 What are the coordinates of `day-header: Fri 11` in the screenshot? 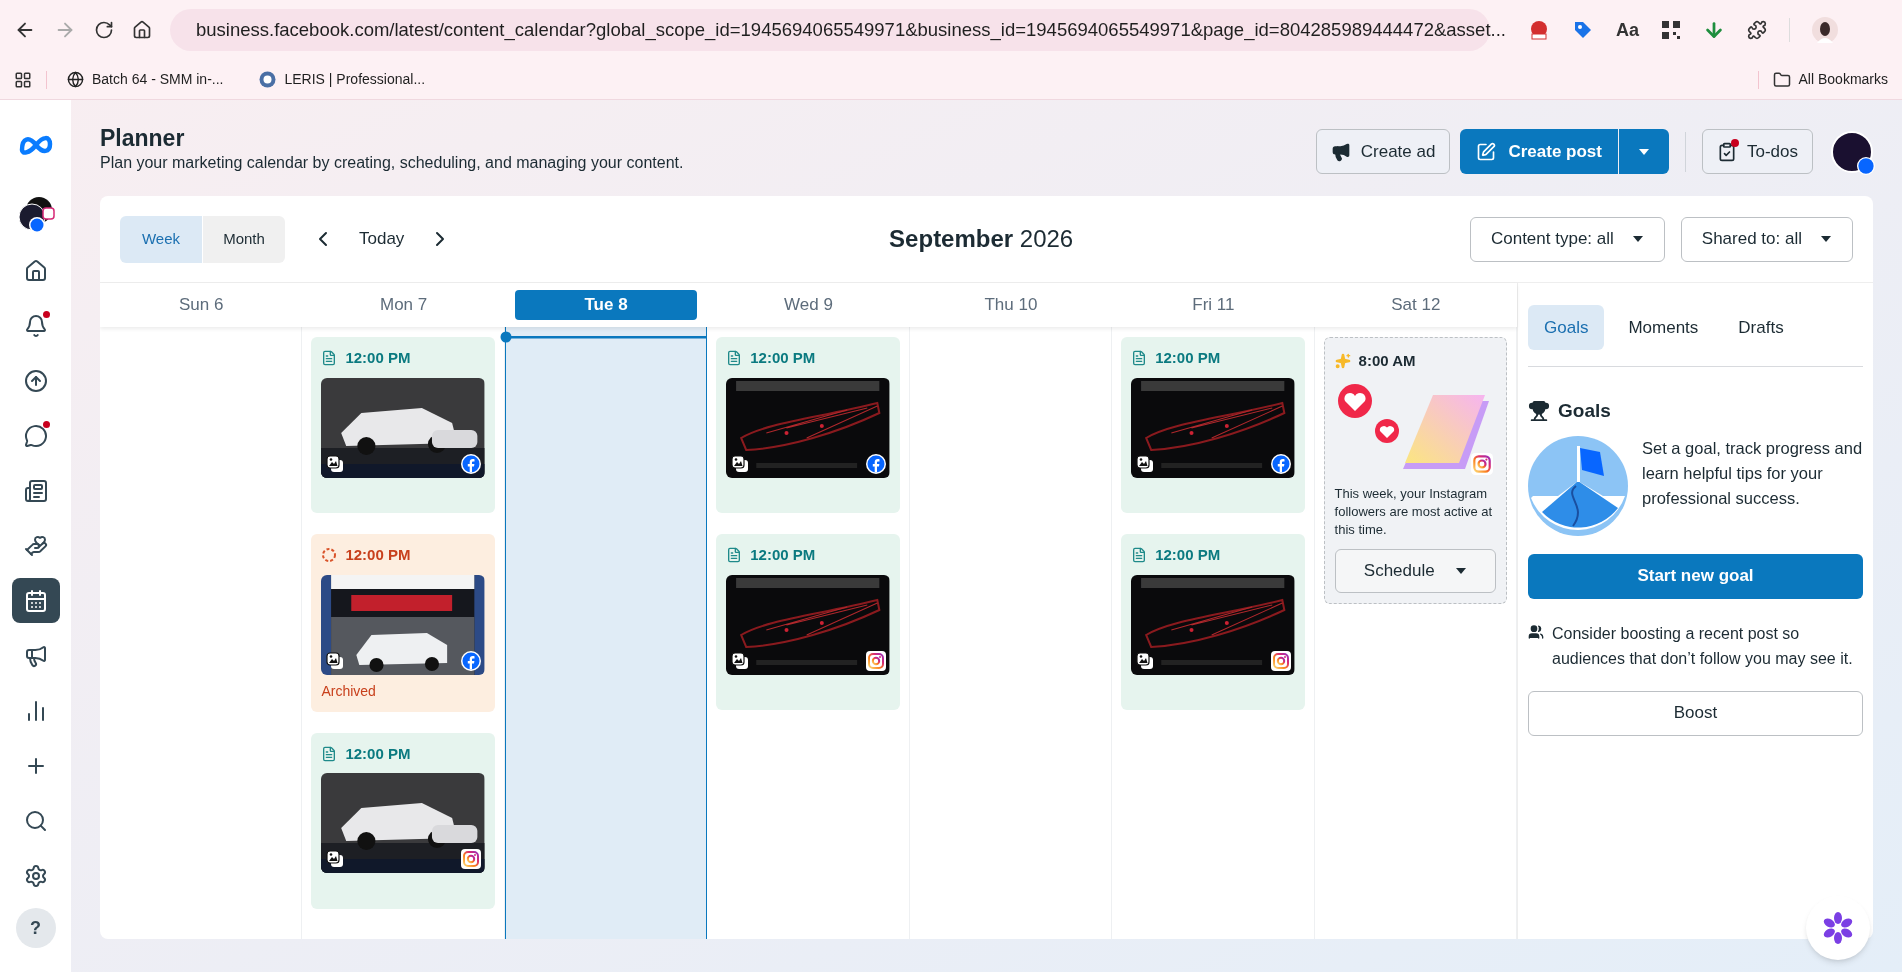 It's located at (1213, 305).